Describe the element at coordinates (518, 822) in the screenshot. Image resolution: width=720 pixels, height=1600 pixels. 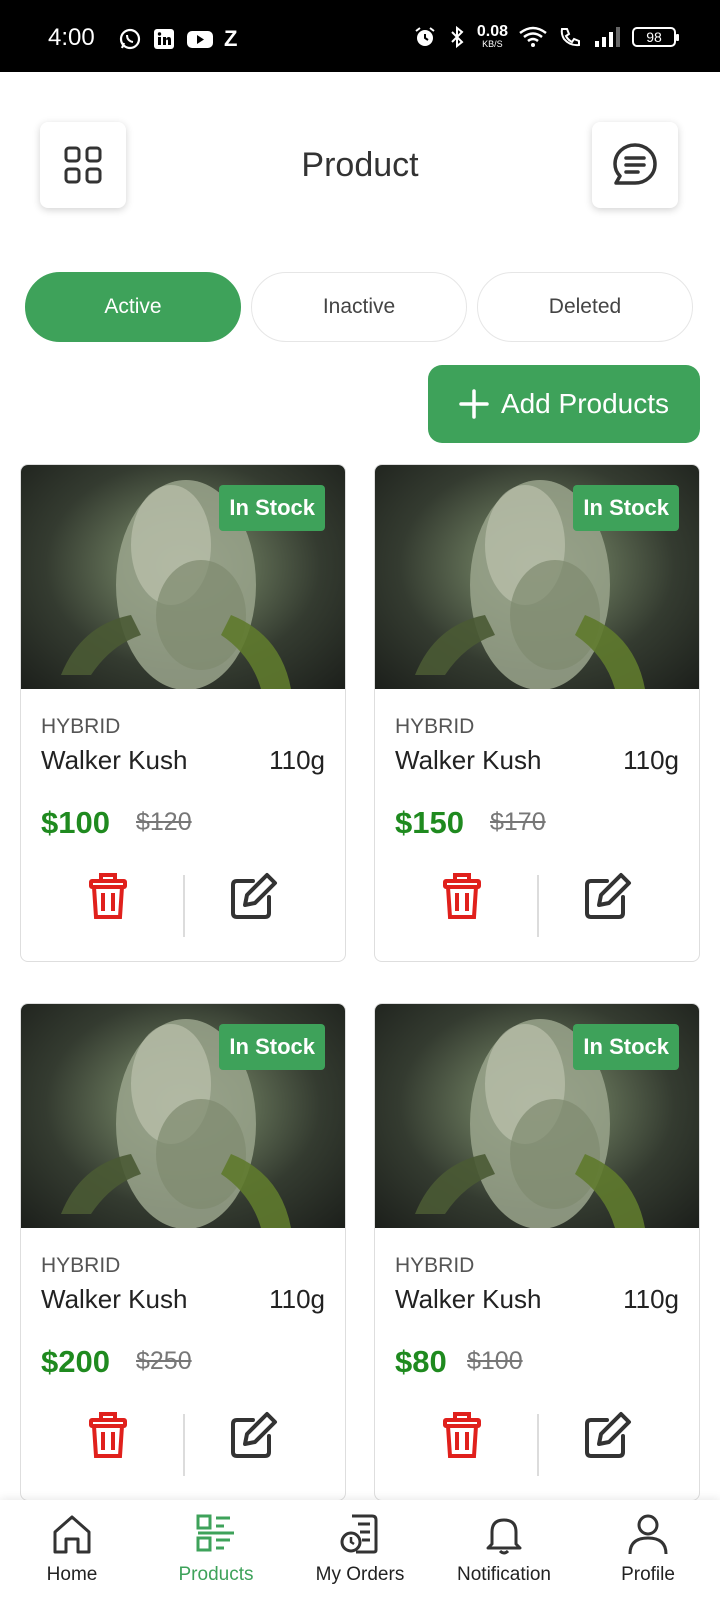
I see `product-old-price: $170` at that location.